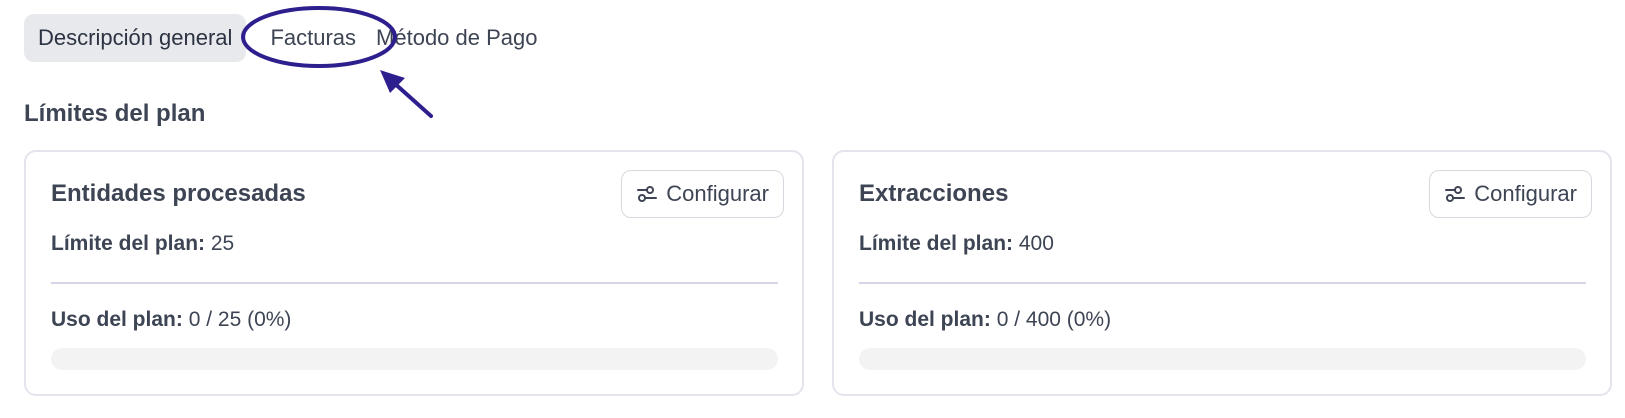 The image size is (1625, 418). I want to click on plan-limit-value: 25, so click(222, 243).